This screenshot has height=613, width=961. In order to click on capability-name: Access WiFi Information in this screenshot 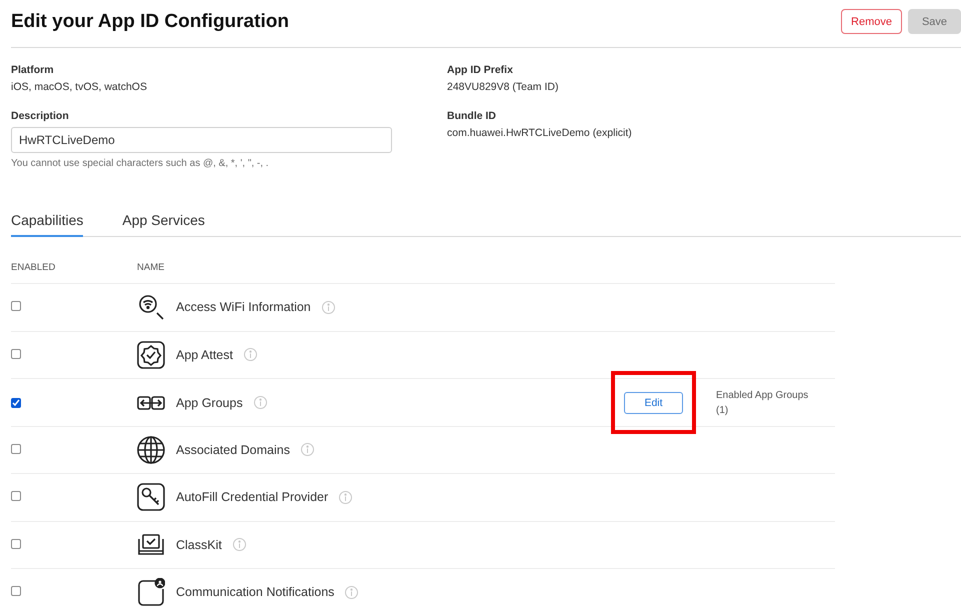, I will do `click(243, 307)`.